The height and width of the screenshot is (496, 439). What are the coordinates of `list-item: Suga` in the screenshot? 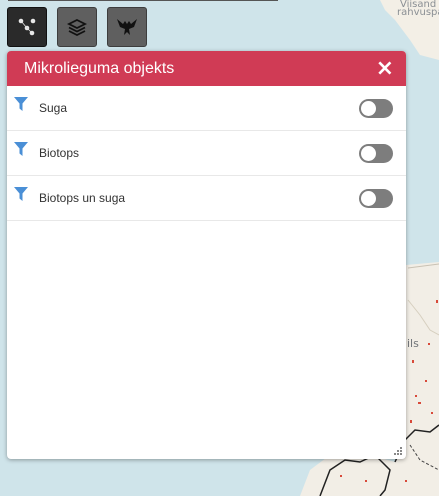 It's located at (206, 108).